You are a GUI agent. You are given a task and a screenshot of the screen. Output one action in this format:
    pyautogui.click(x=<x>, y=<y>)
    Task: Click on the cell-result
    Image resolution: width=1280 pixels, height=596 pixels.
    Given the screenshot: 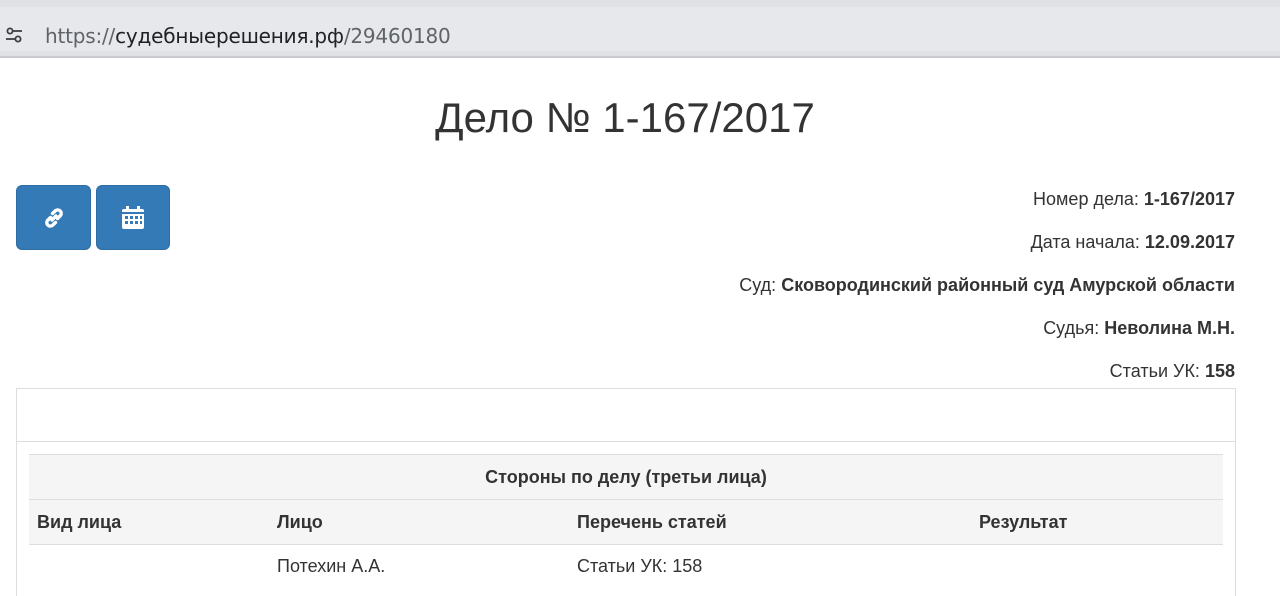 What is the action you would take?
    pyautogui.click(x=1097, y=567)
    